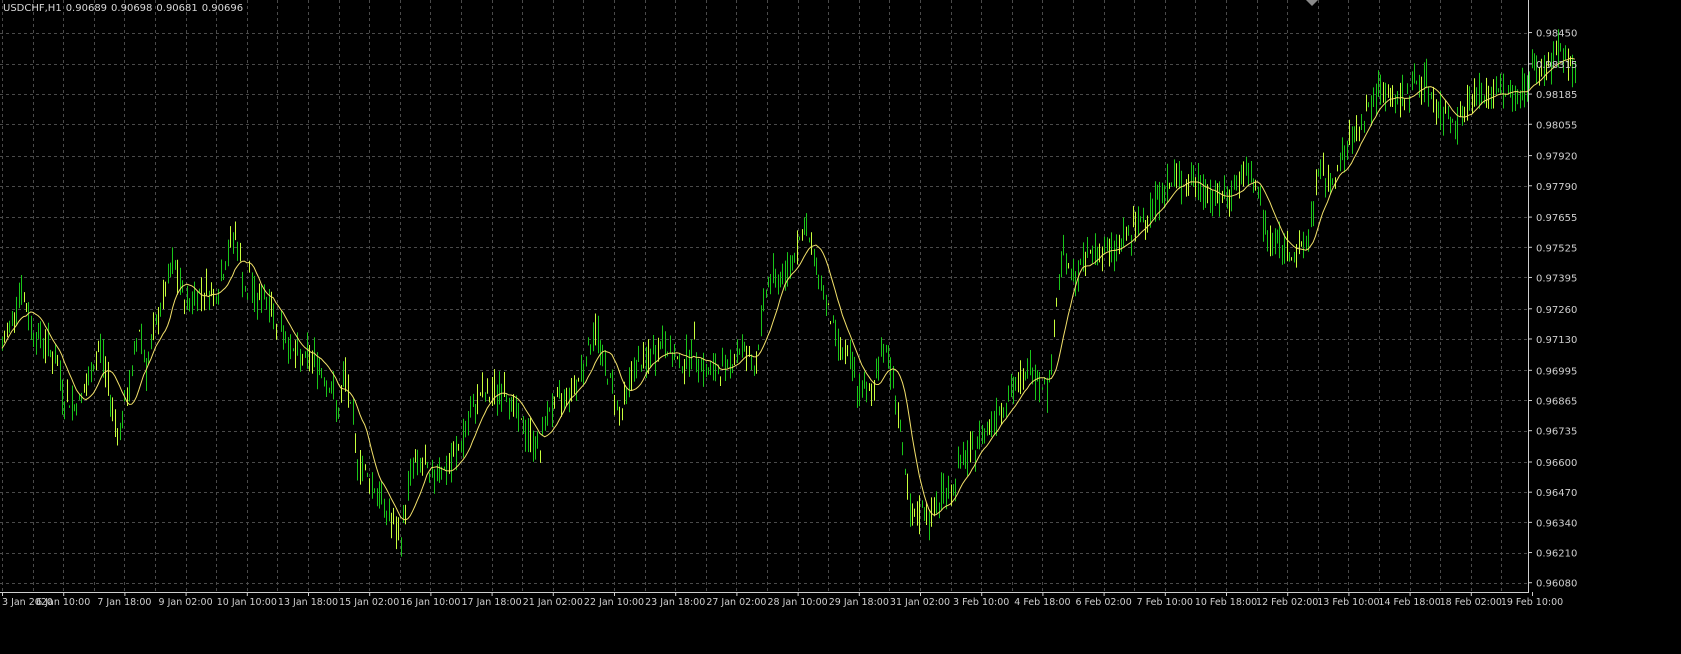 The image size is (1681, 654). What do you see at coordinates (1348, 602) in the screenshot?
I see `time-tick-label: 13 Feb 10:00` at bounding box center [1348, 602].